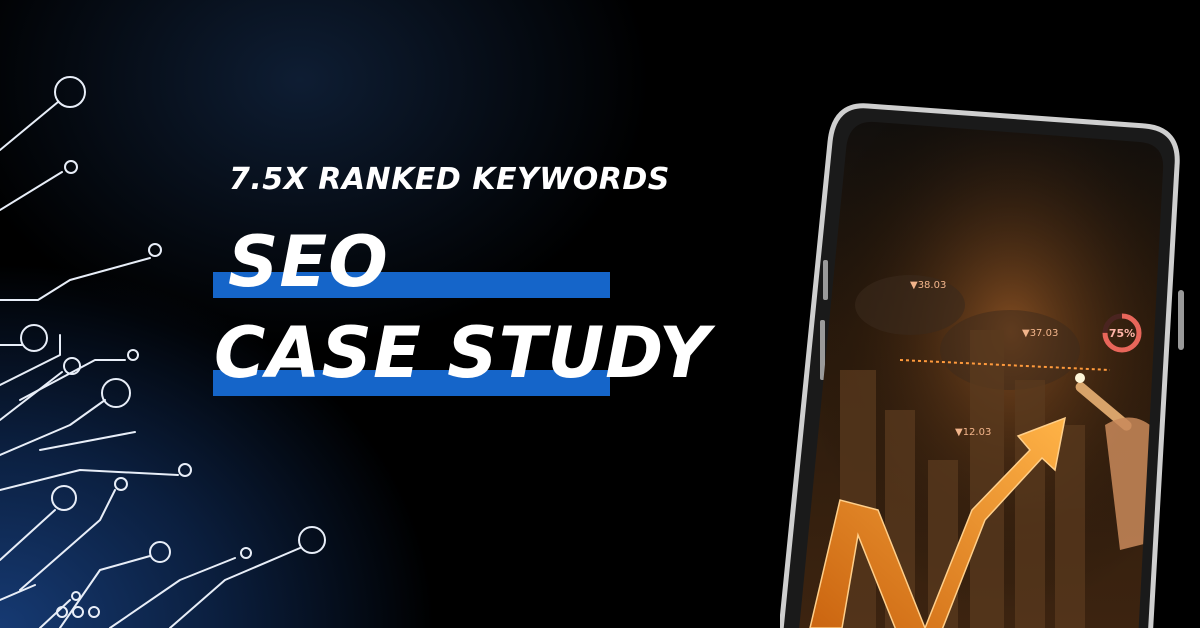  I want to click on subtitle: 7.5X RANKED KEYWORDS, so click(449, 179).